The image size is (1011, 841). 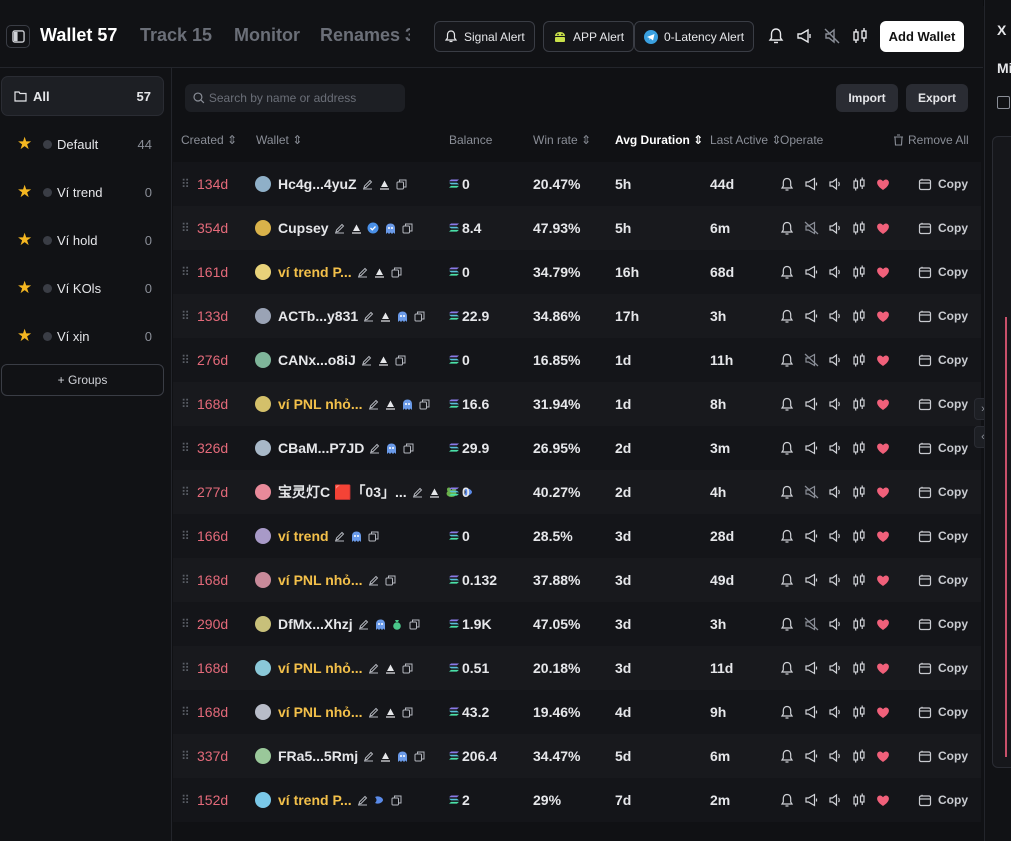 What do you see at coordinates (589, 36) in the screenshot?
I see `app-alert-button: APP Alert` at bounding box center [589, 36].